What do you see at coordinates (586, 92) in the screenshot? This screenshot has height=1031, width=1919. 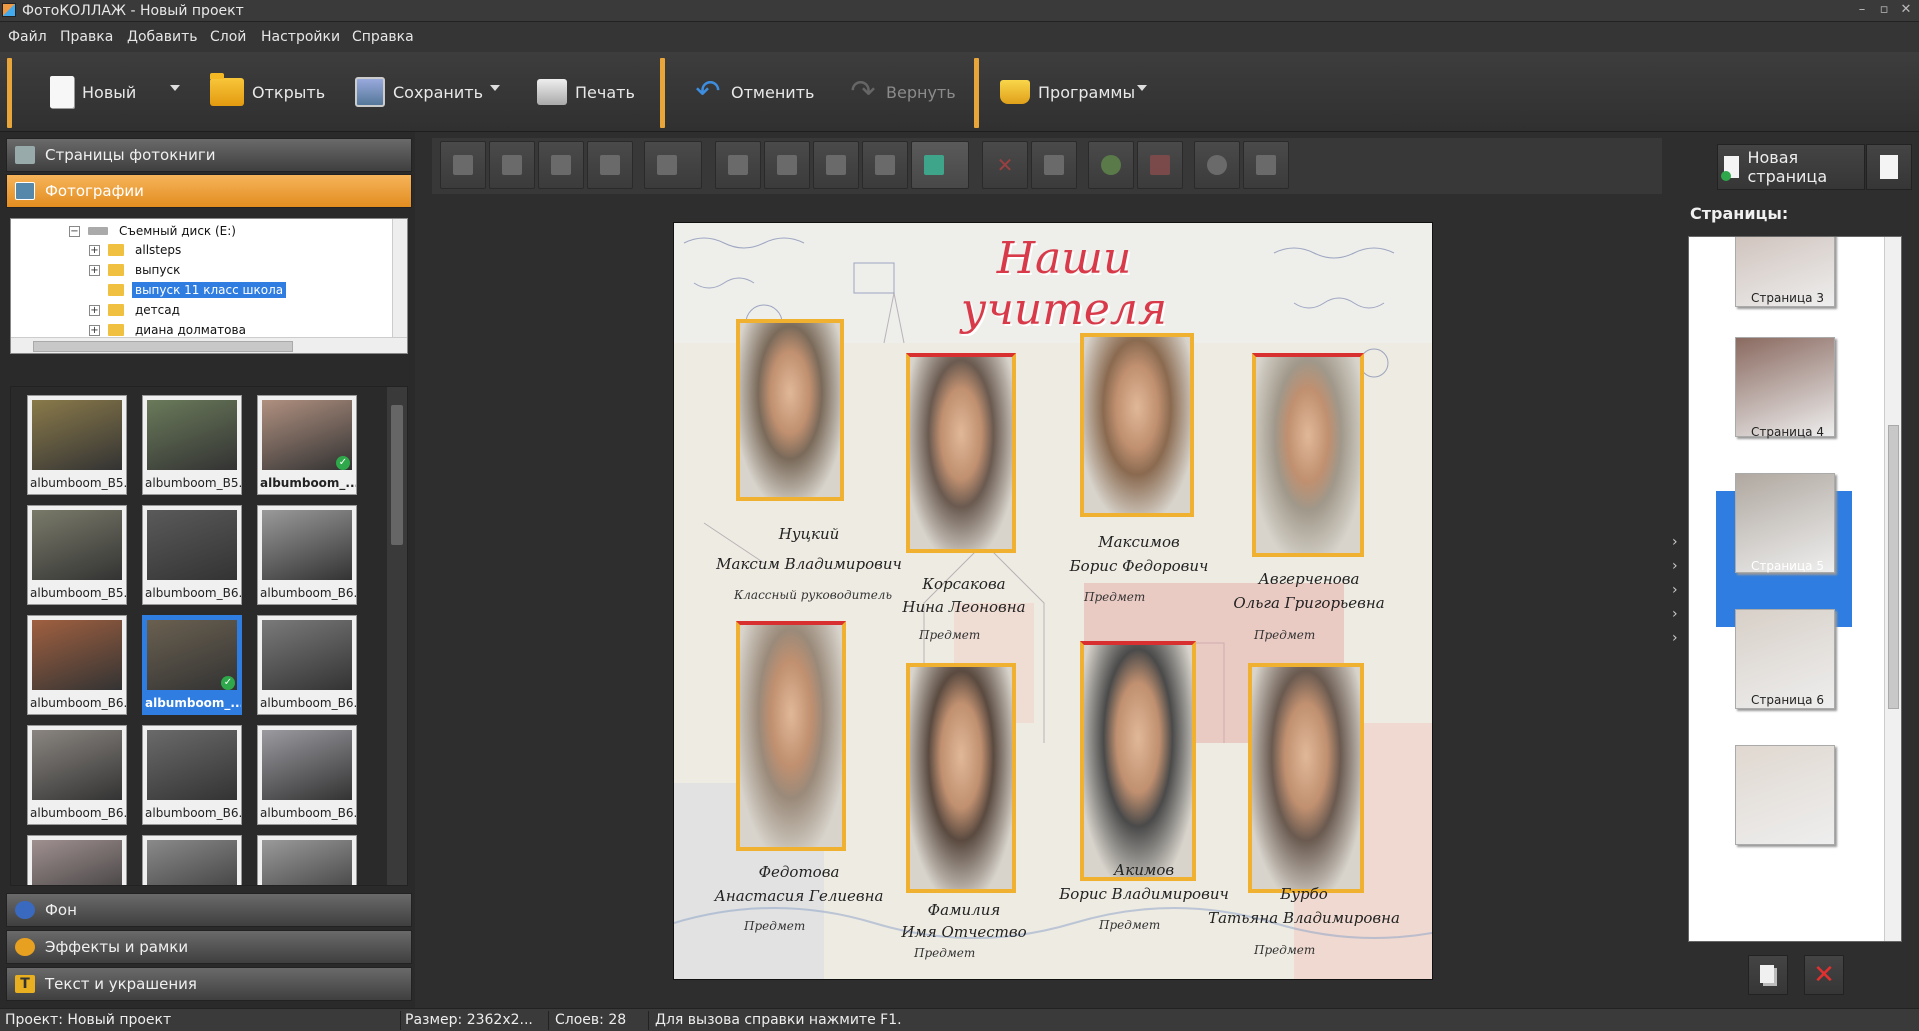 I see `print-button: Печать` at bounding box center [586, 92].